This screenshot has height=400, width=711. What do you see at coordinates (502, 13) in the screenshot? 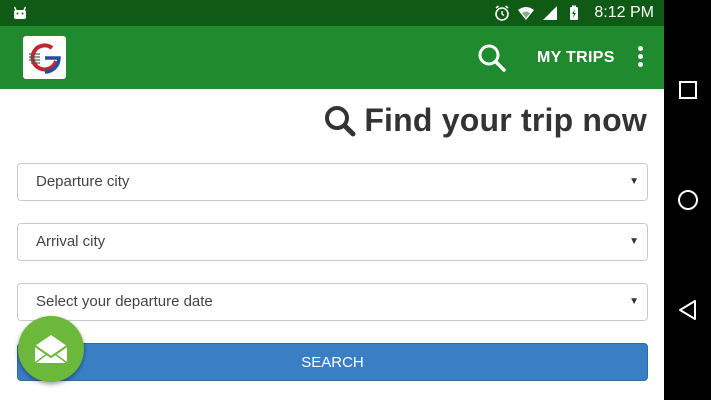
I see `alarm-icon` at bounding box center [502, 13].